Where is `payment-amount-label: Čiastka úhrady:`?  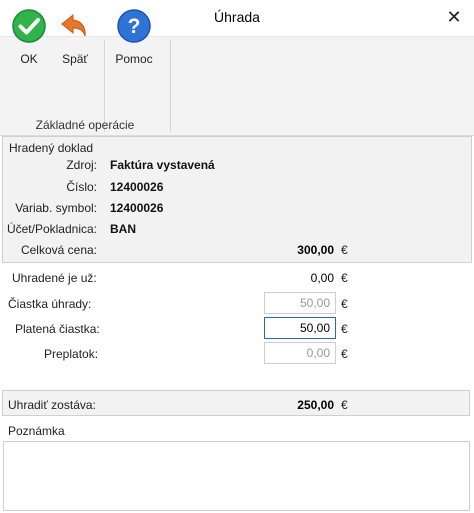
payment-amount-label: Čiastka úhrady: is located at coordinates (50, 304).